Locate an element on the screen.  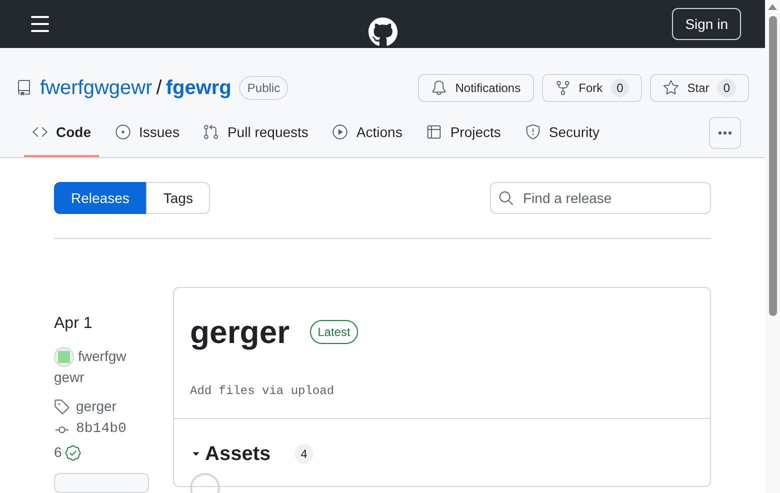
star-button: Star 0 is located at coordinates (699, 88).